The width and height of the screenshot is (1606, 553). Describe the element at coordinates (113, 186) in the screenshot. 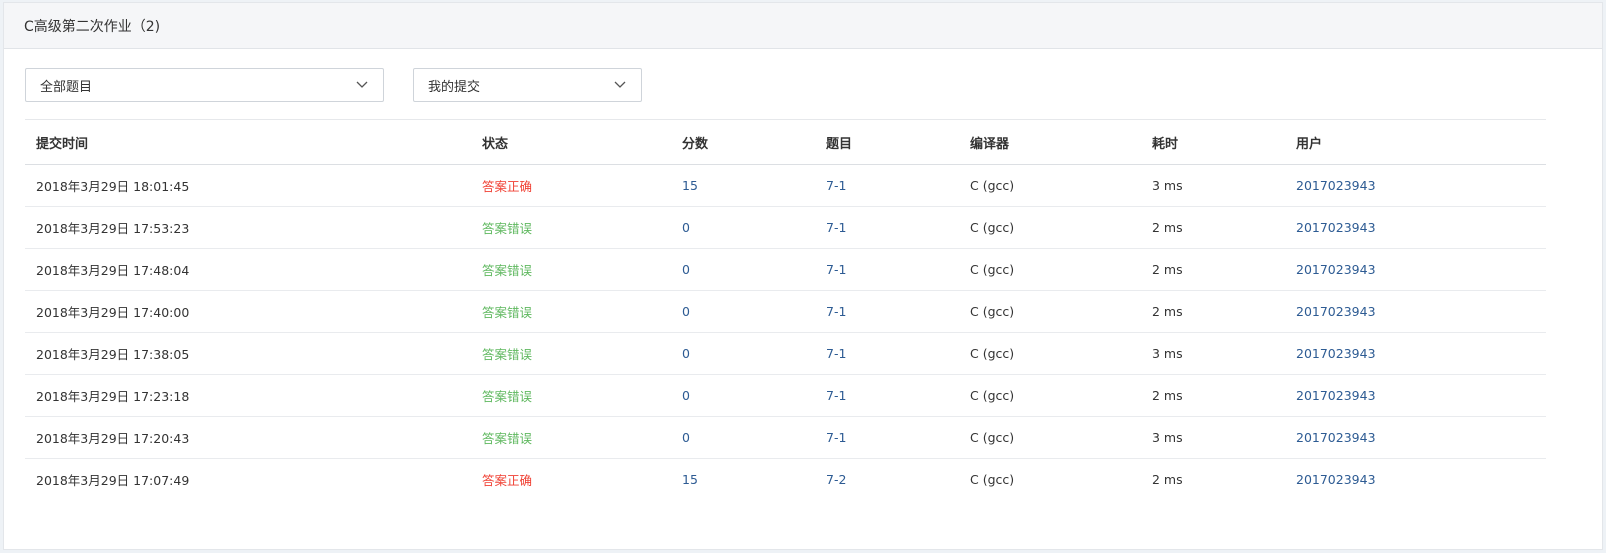

I see `submission-time: 2018年3月29日 18:01:45` at that location.